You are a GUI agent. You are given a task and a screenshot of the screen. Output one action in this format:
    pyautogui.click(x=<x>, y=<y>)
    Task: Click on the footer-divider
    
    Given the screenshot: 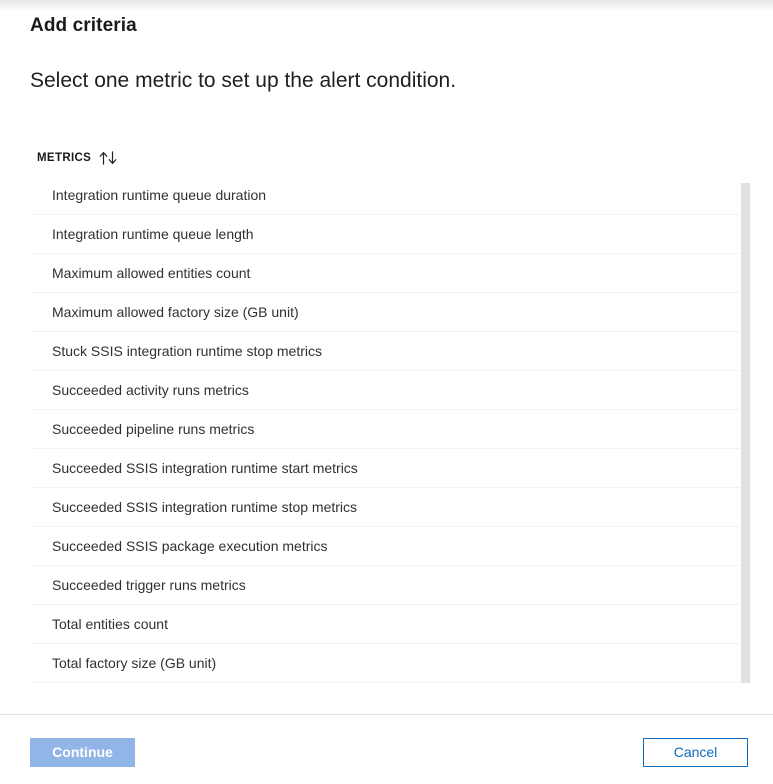 What is the action you would take?
    pyautogui.click(x=386, y=714)
    